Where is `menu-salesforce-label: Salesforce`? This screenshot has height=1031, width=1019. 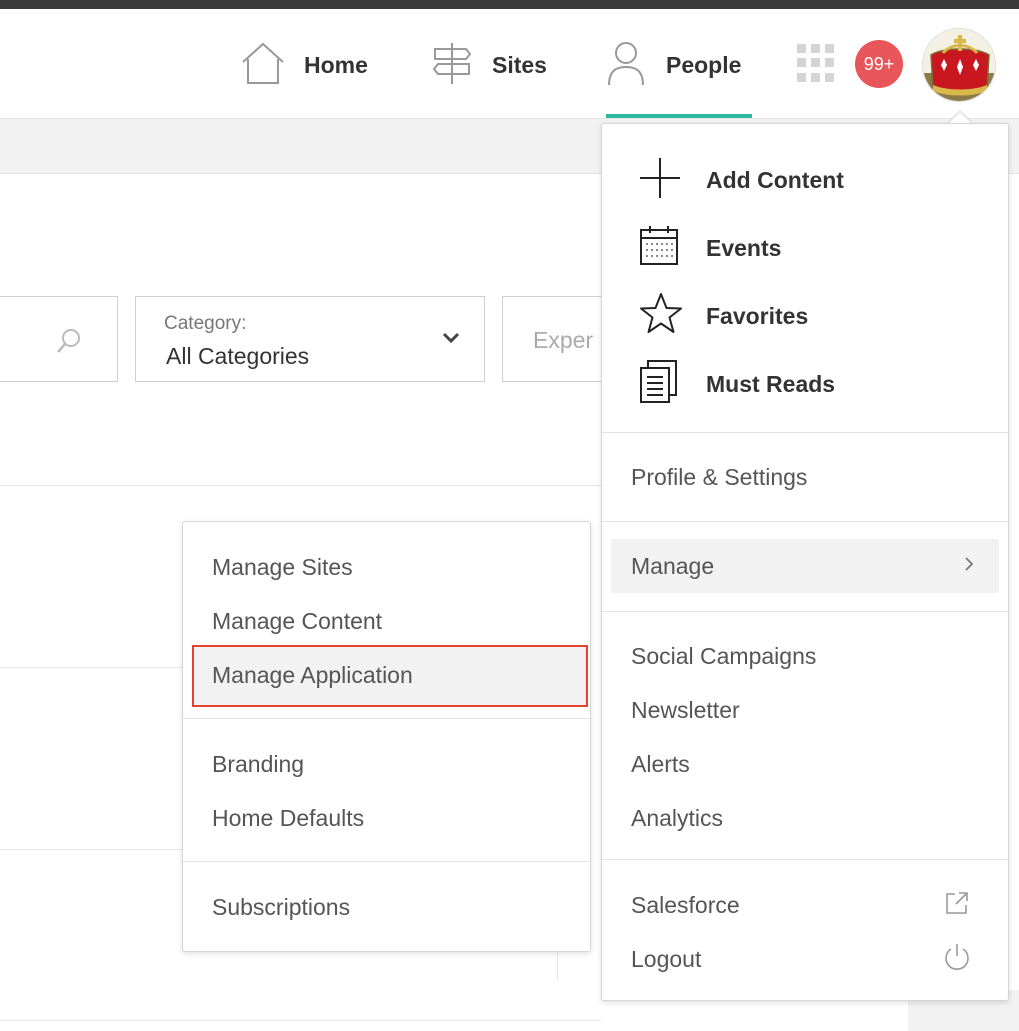
menu-salesforce-label: Salesforce is located at coordinates (685, 904).